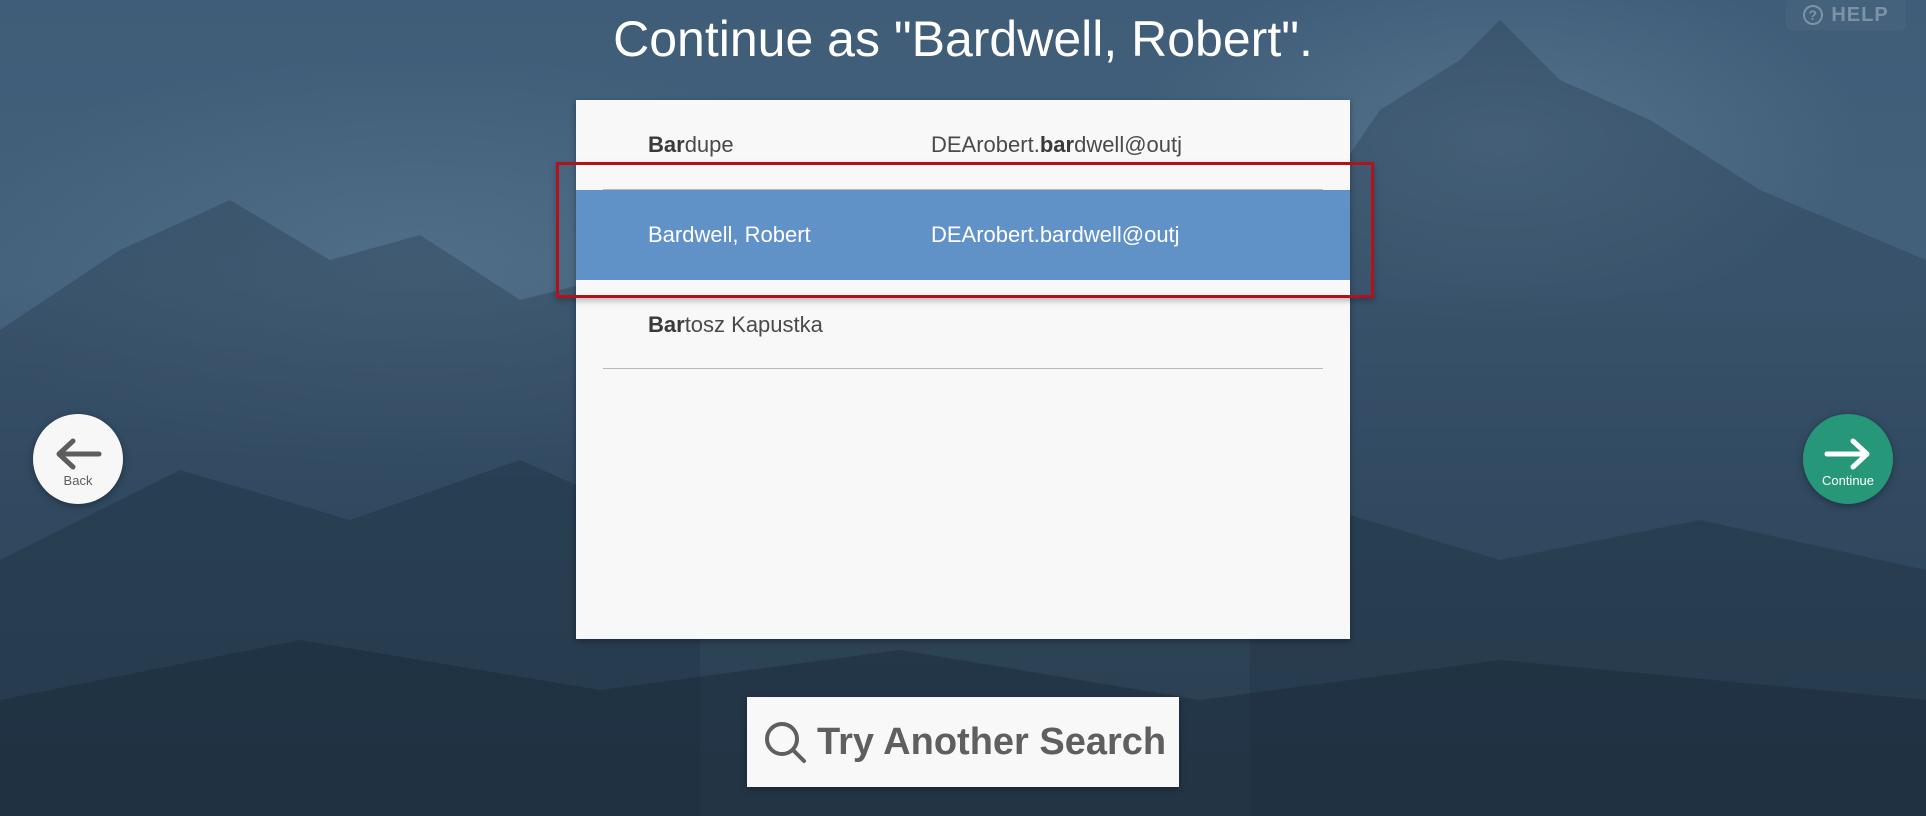 The height and width of the screenshot is (816, 1926). I want to click on arrow-left-icon, so click(79, 453).